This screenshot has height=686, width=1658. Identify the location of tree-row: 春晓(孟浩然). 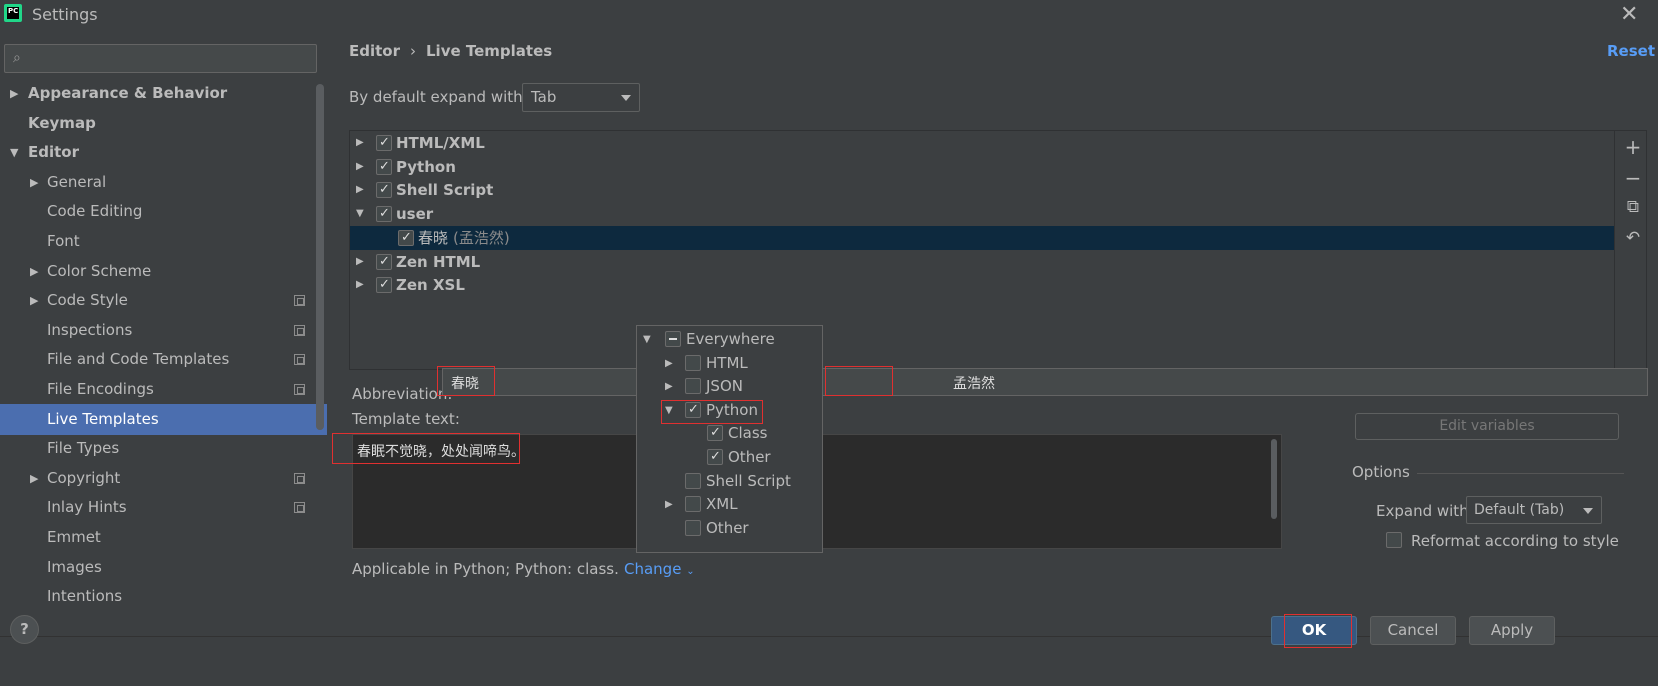
(982, 237).